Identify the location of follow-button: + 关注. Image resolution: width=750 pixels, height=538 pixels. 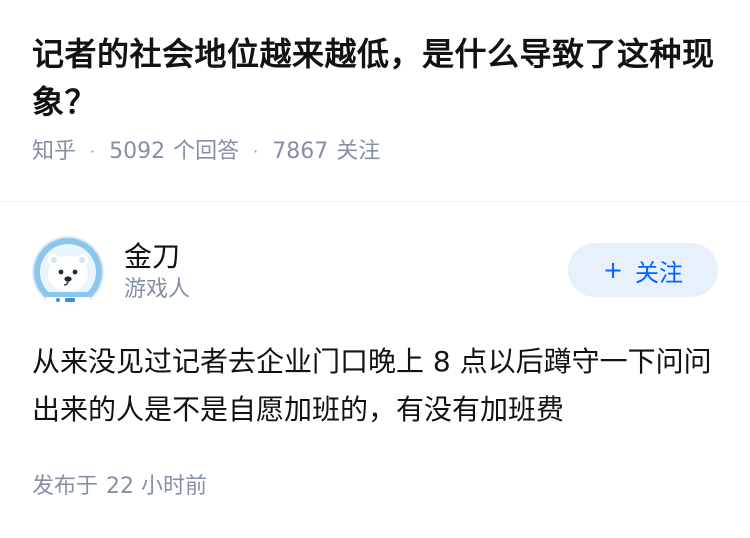
(643, 270).